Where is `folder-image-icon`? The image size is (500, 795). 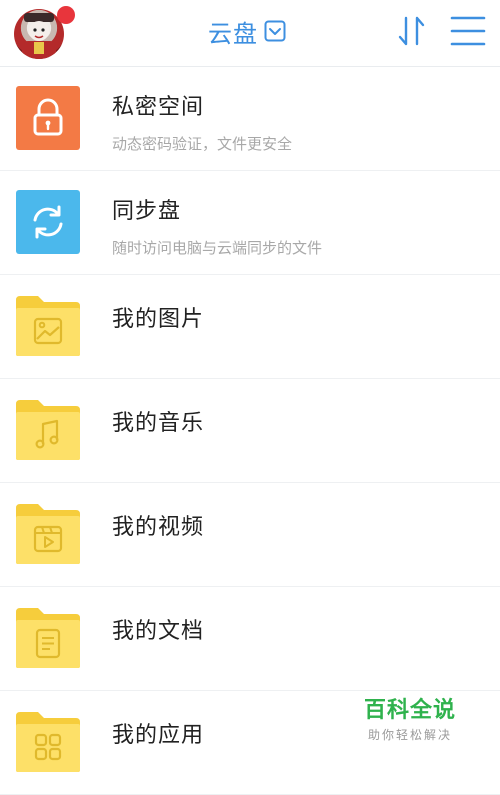
folder-image-icon is located at coordinates (48, 326).